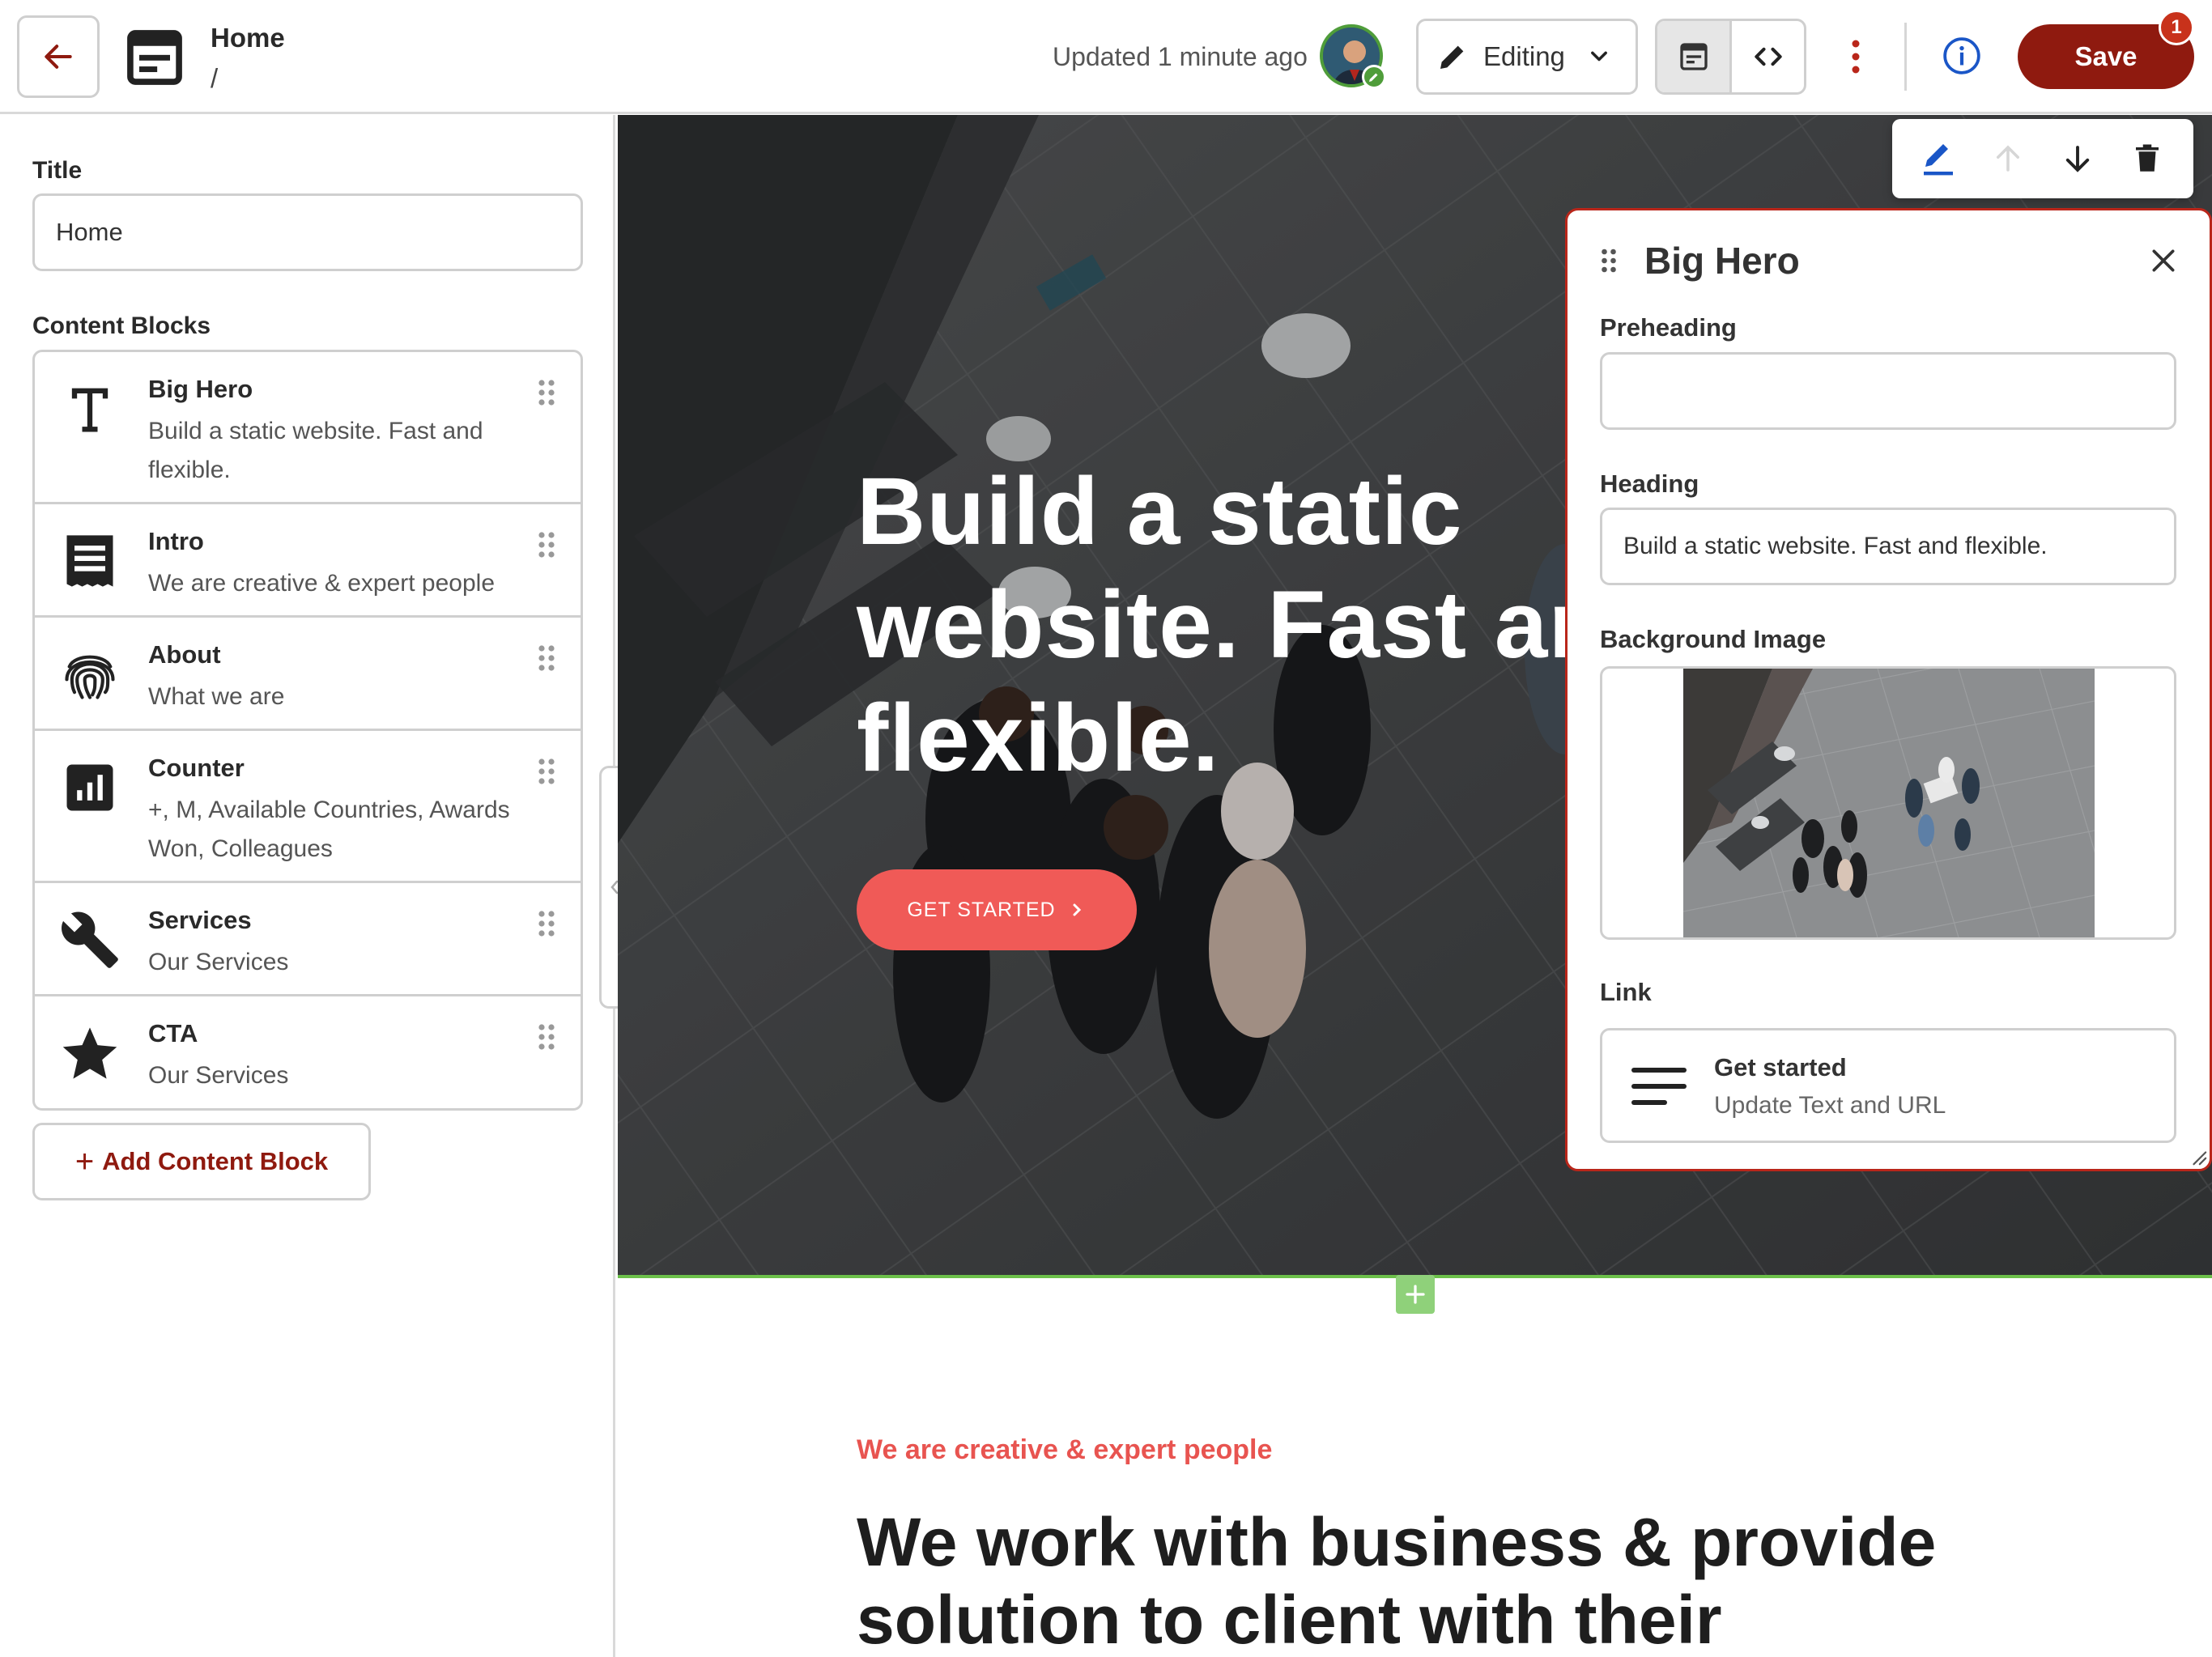 The image size is (2212, 1657). I want to click on chevron-down-icon, so click(1599, 56).